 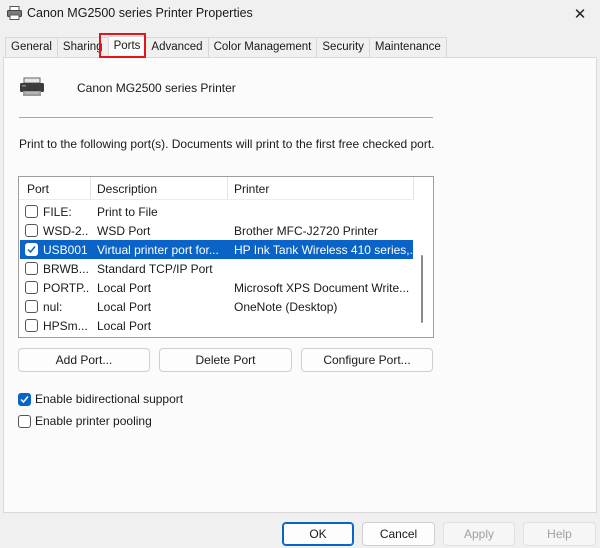 What do you see at coordinates (82, 47) in the screenshot?
I see `tab-sharing: Sharing` at bounding box center [82, 47].